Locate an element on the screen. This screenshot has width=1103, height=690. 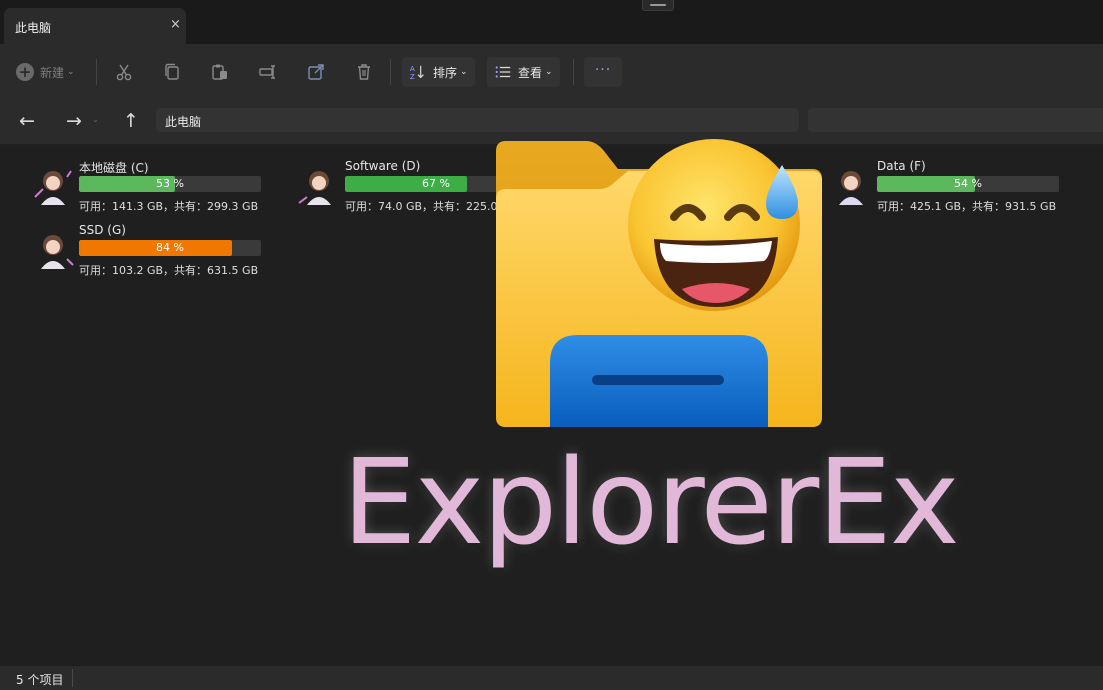
up-button: ↑ is located at coordinates (131, 121).